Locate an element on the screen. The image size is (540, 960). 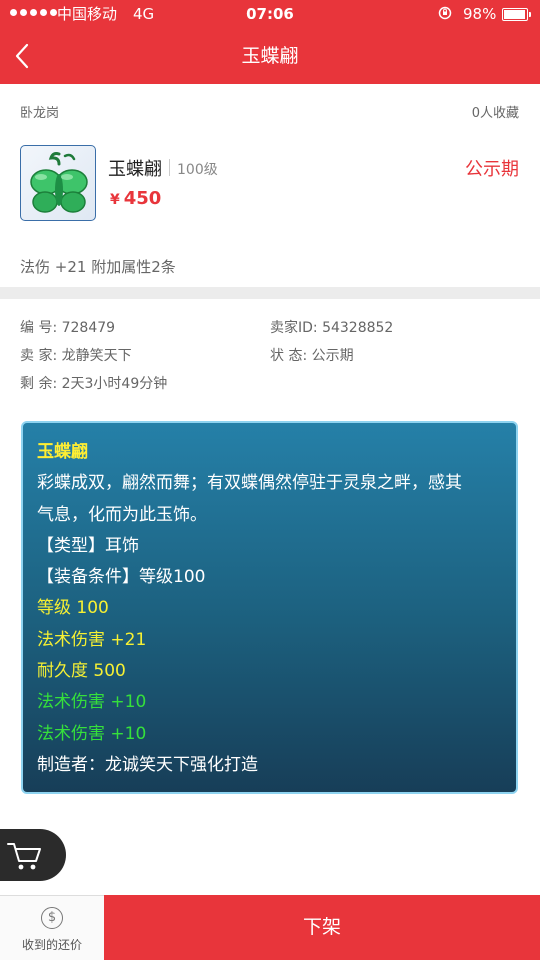
item-attributes: 法伤 +21 附加属性2条 is located at coordinates (98, 267).